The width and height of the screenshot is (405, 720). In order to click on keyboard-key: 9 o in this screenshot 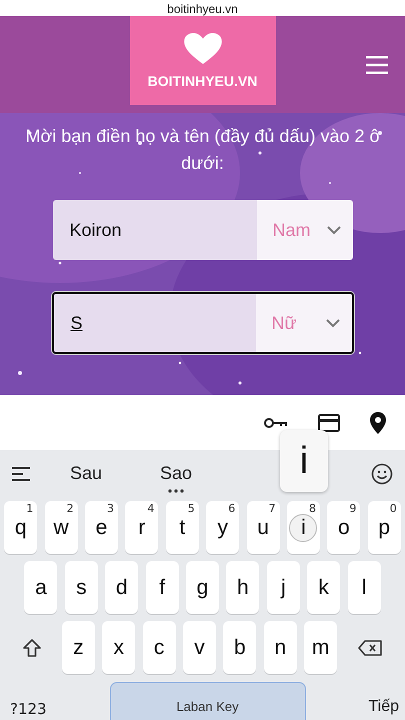, I will do `click(343, 527)`.